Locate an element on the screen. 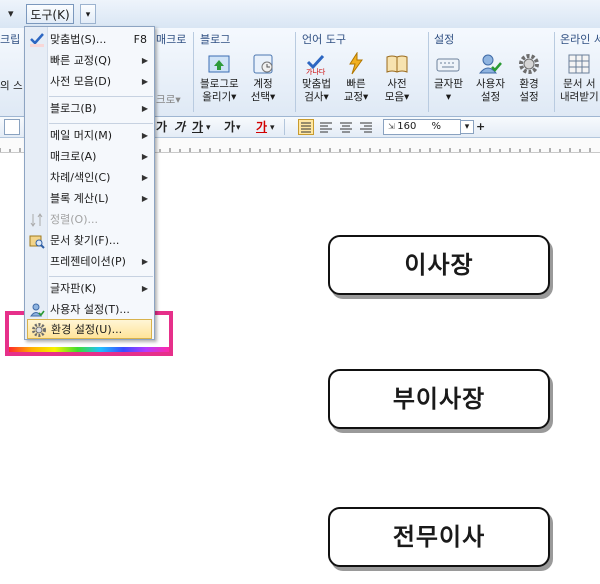 Image resolution: width=600 pixels, height=584 pixels. underline-button: 가 is located at coordinates (197, 127).